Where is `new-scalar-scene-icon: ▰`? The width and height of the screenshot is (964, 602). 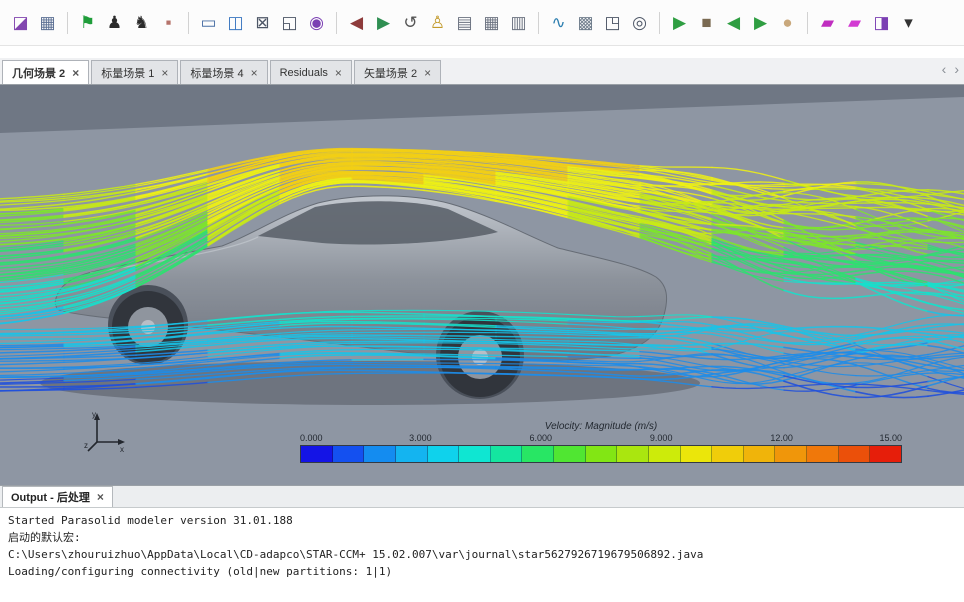 new-scalar-scene-icon: ▰ is located at coordinates (827, 23).